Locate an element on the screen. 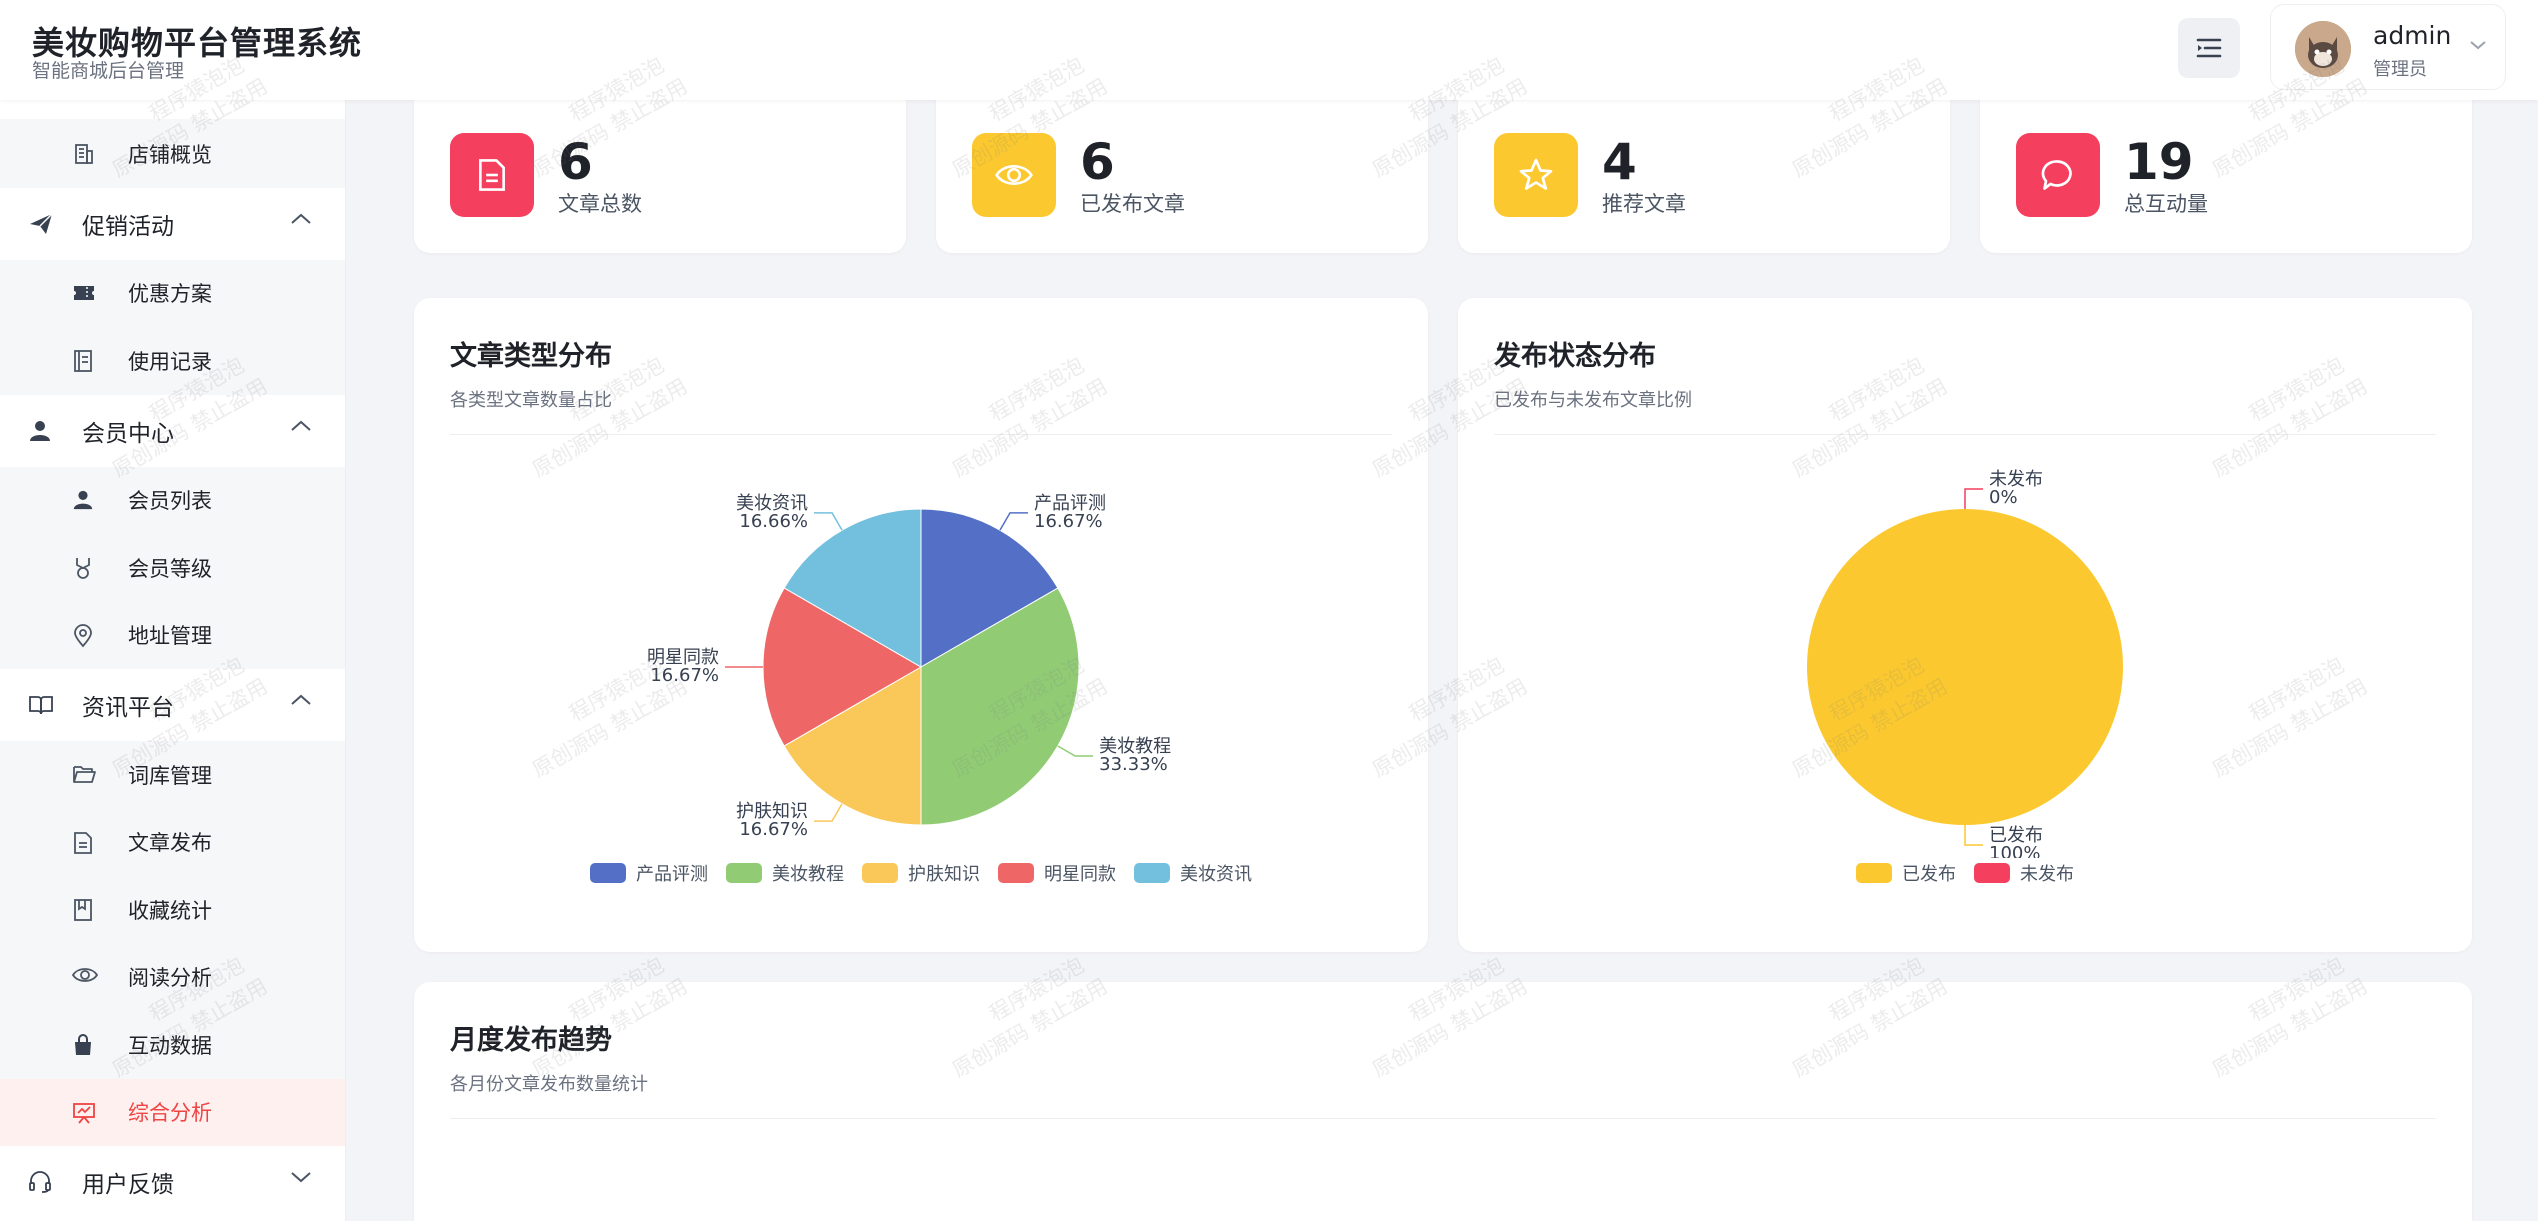 This screenshot has width=2538, height=1221. stat-value: 4 is located at coordinates (1619, 162).